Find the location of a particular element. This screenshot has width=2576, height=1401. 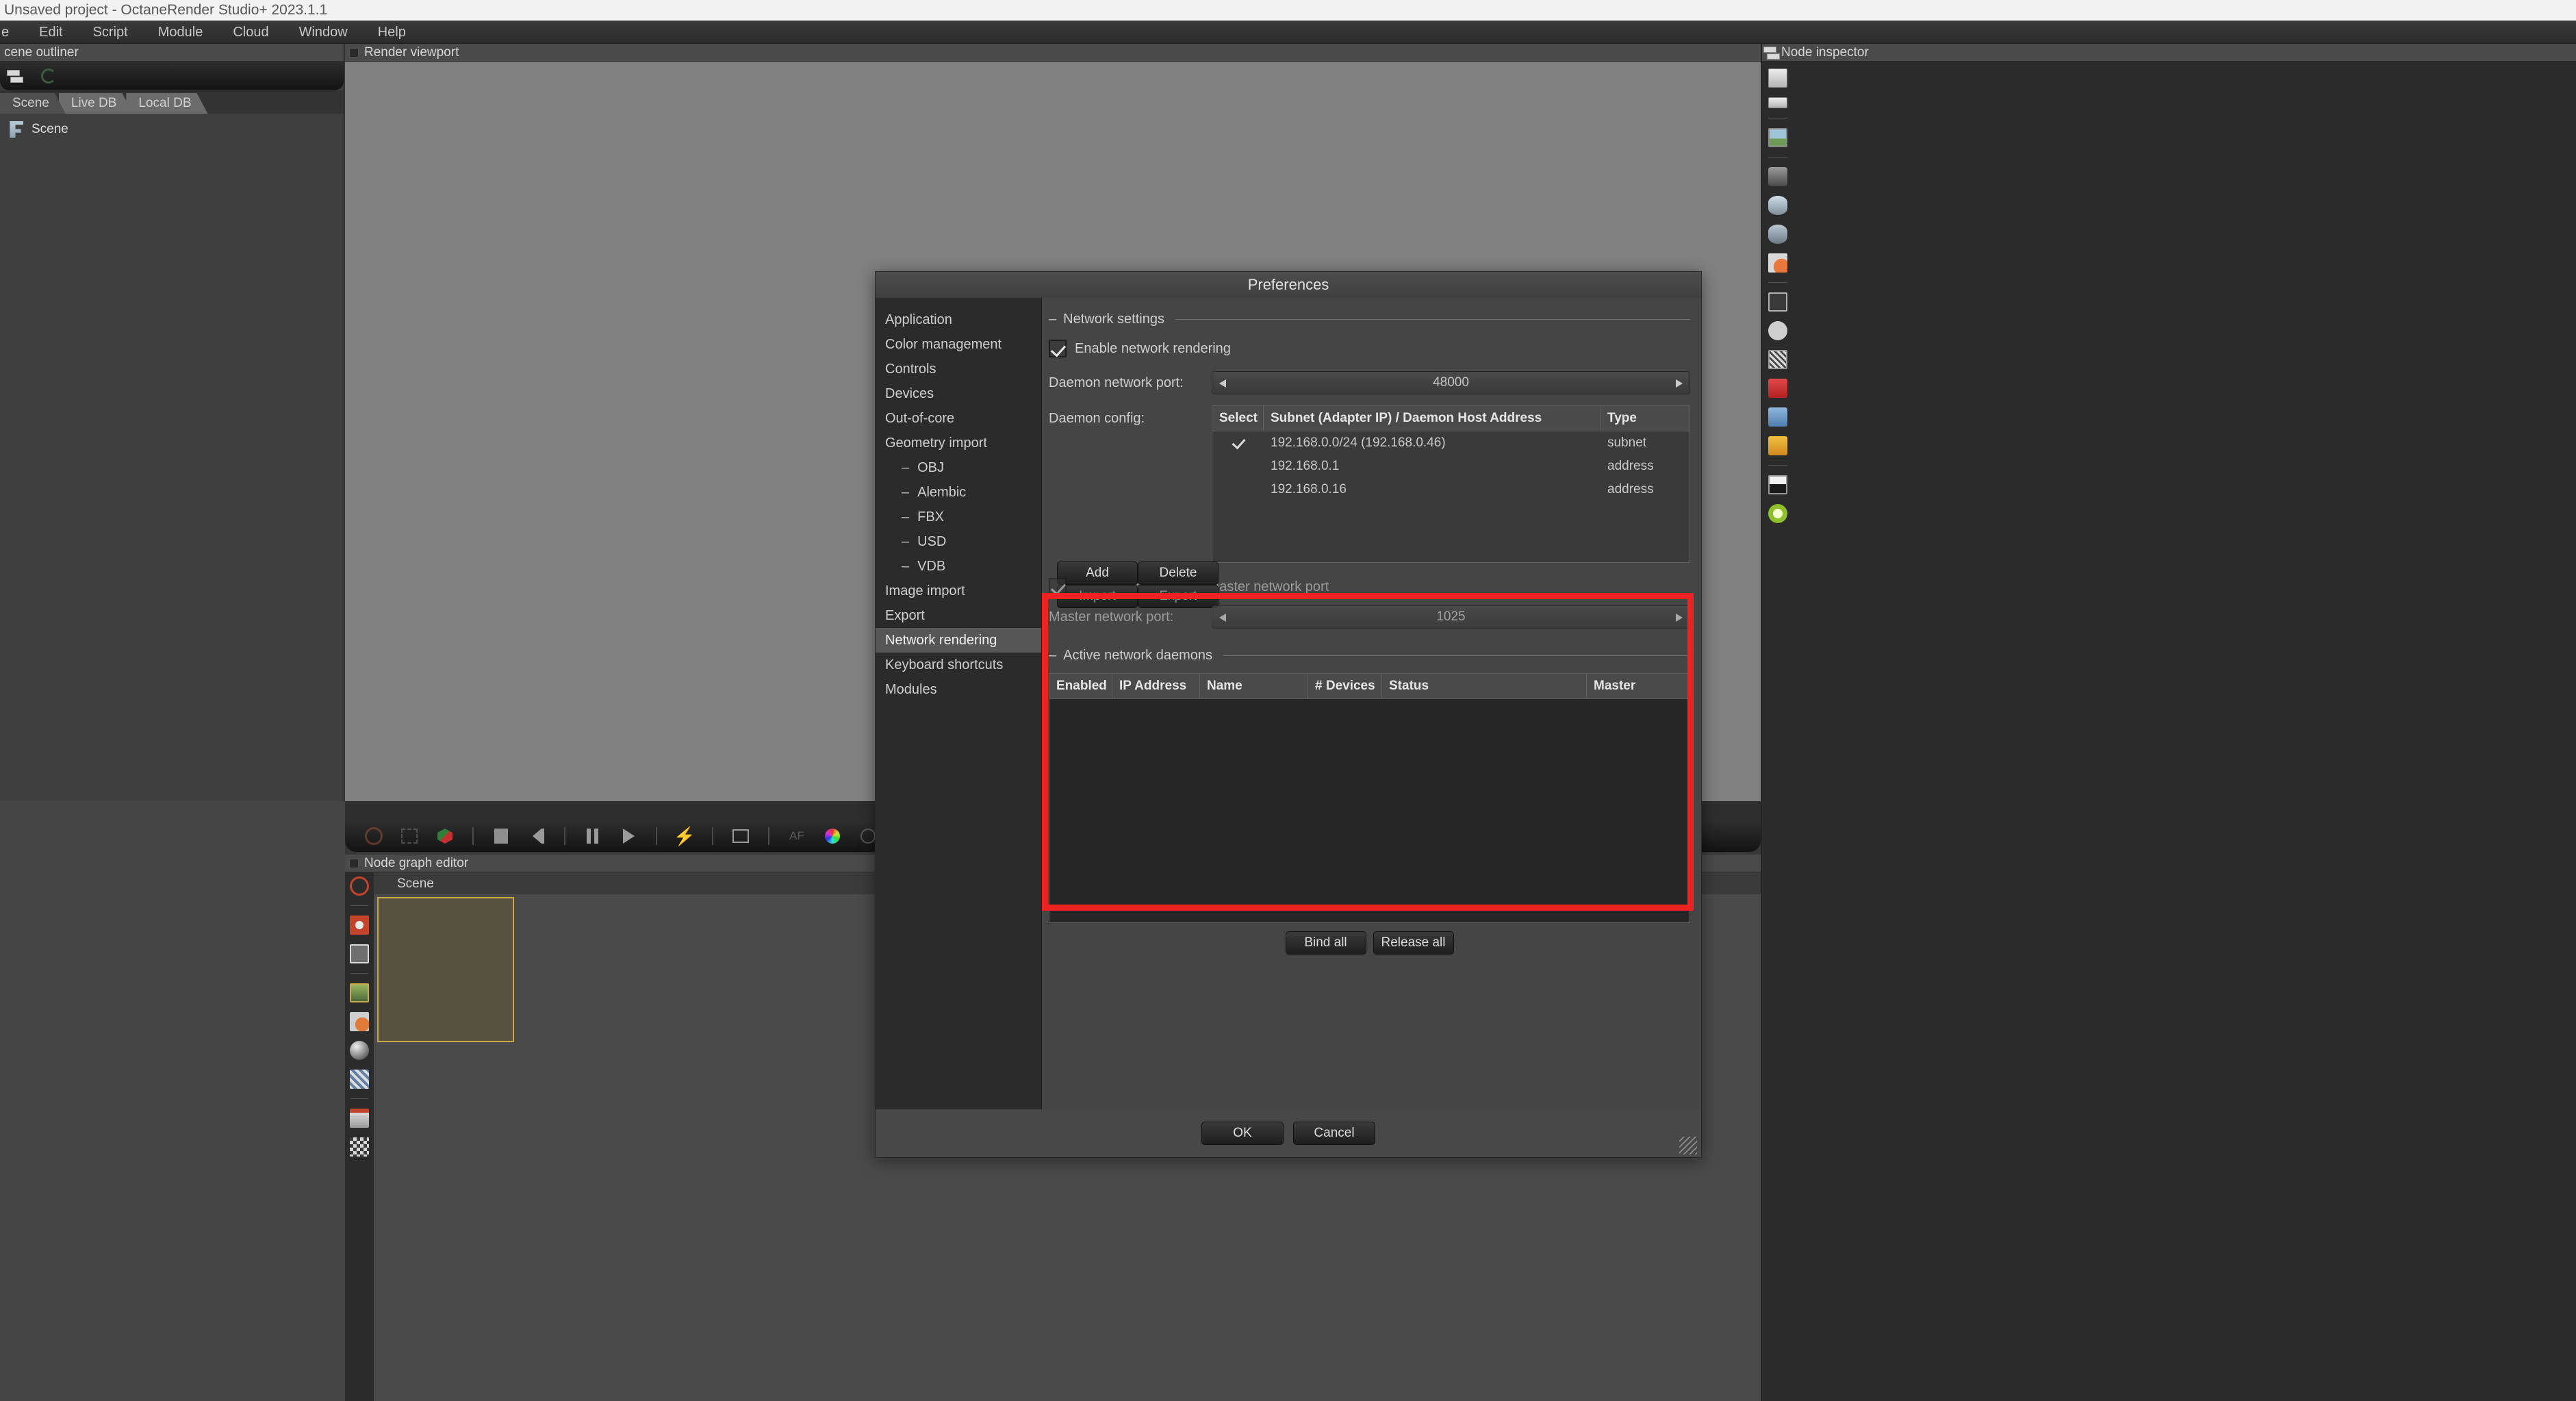

auto-master-port-checkbox is located at coordinates (1058, 587).